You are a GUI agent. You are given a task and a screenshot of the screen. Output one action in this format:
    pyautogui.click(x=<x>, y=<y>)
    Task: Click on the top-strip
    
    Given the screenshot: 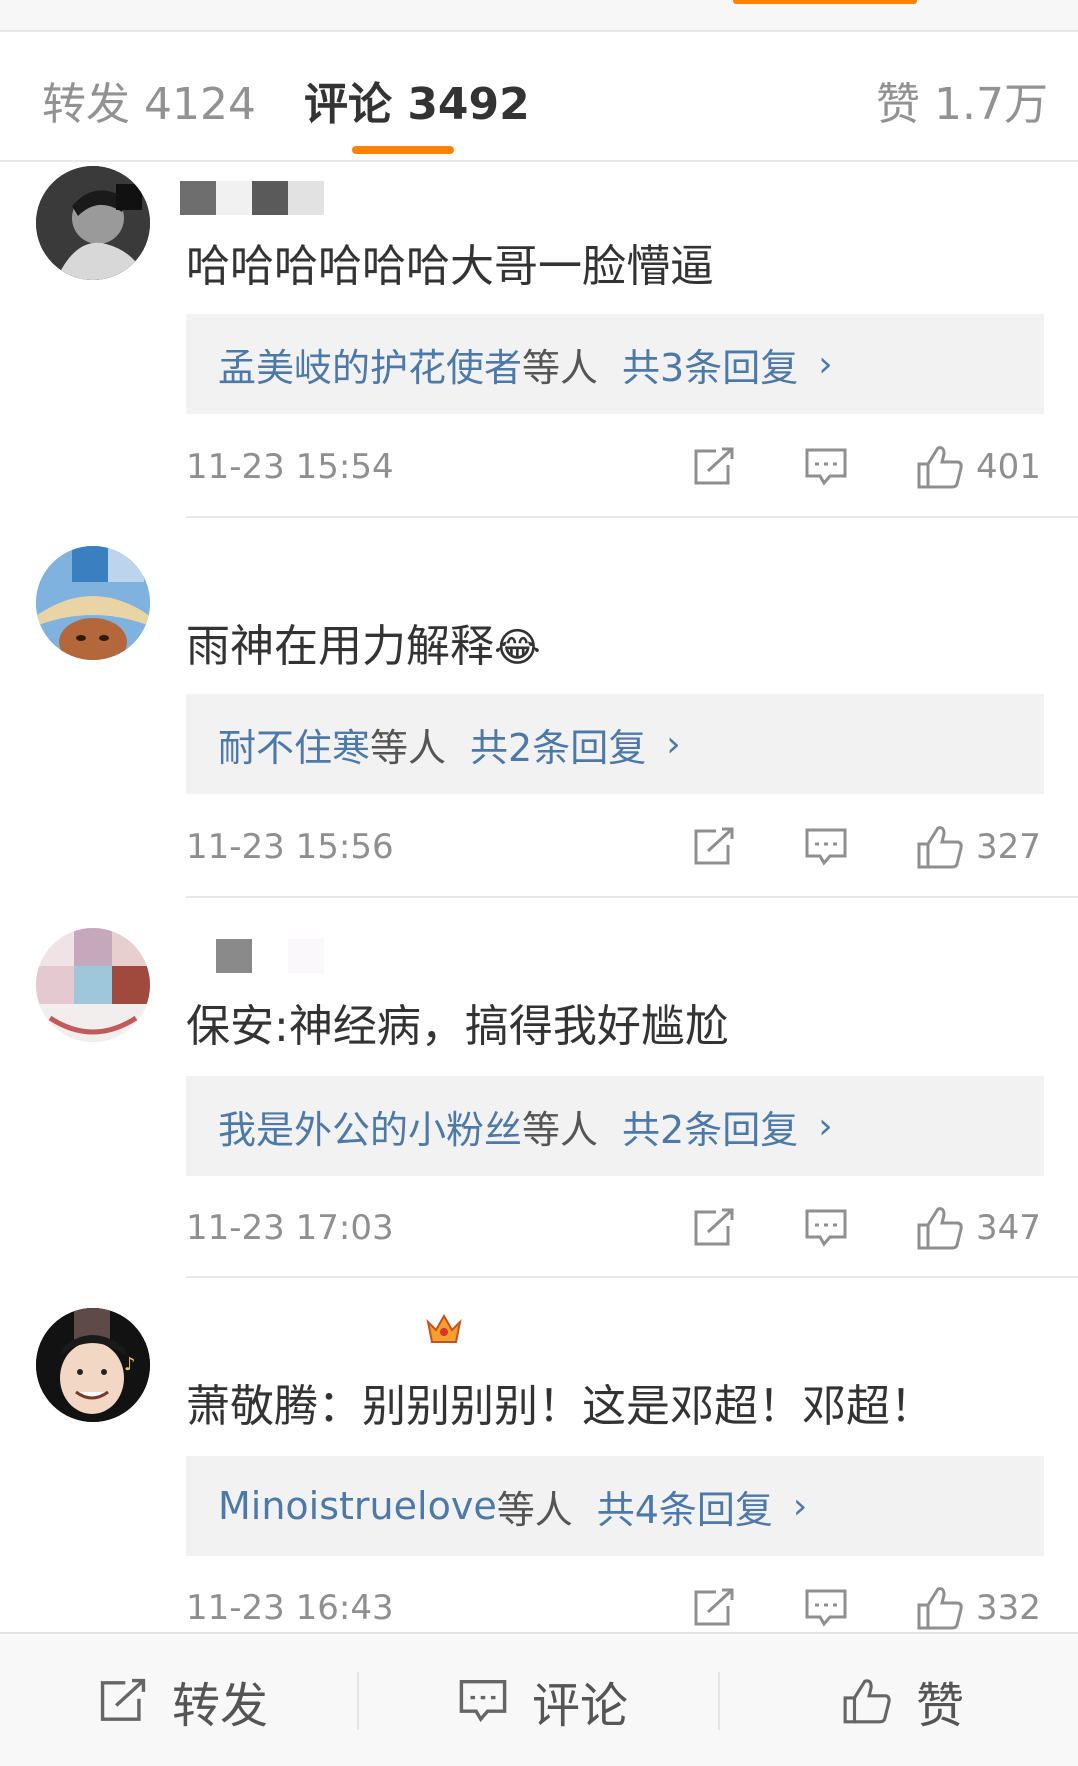 What is the action you would take?
    pyautogui.click(x=539, y=16)
    